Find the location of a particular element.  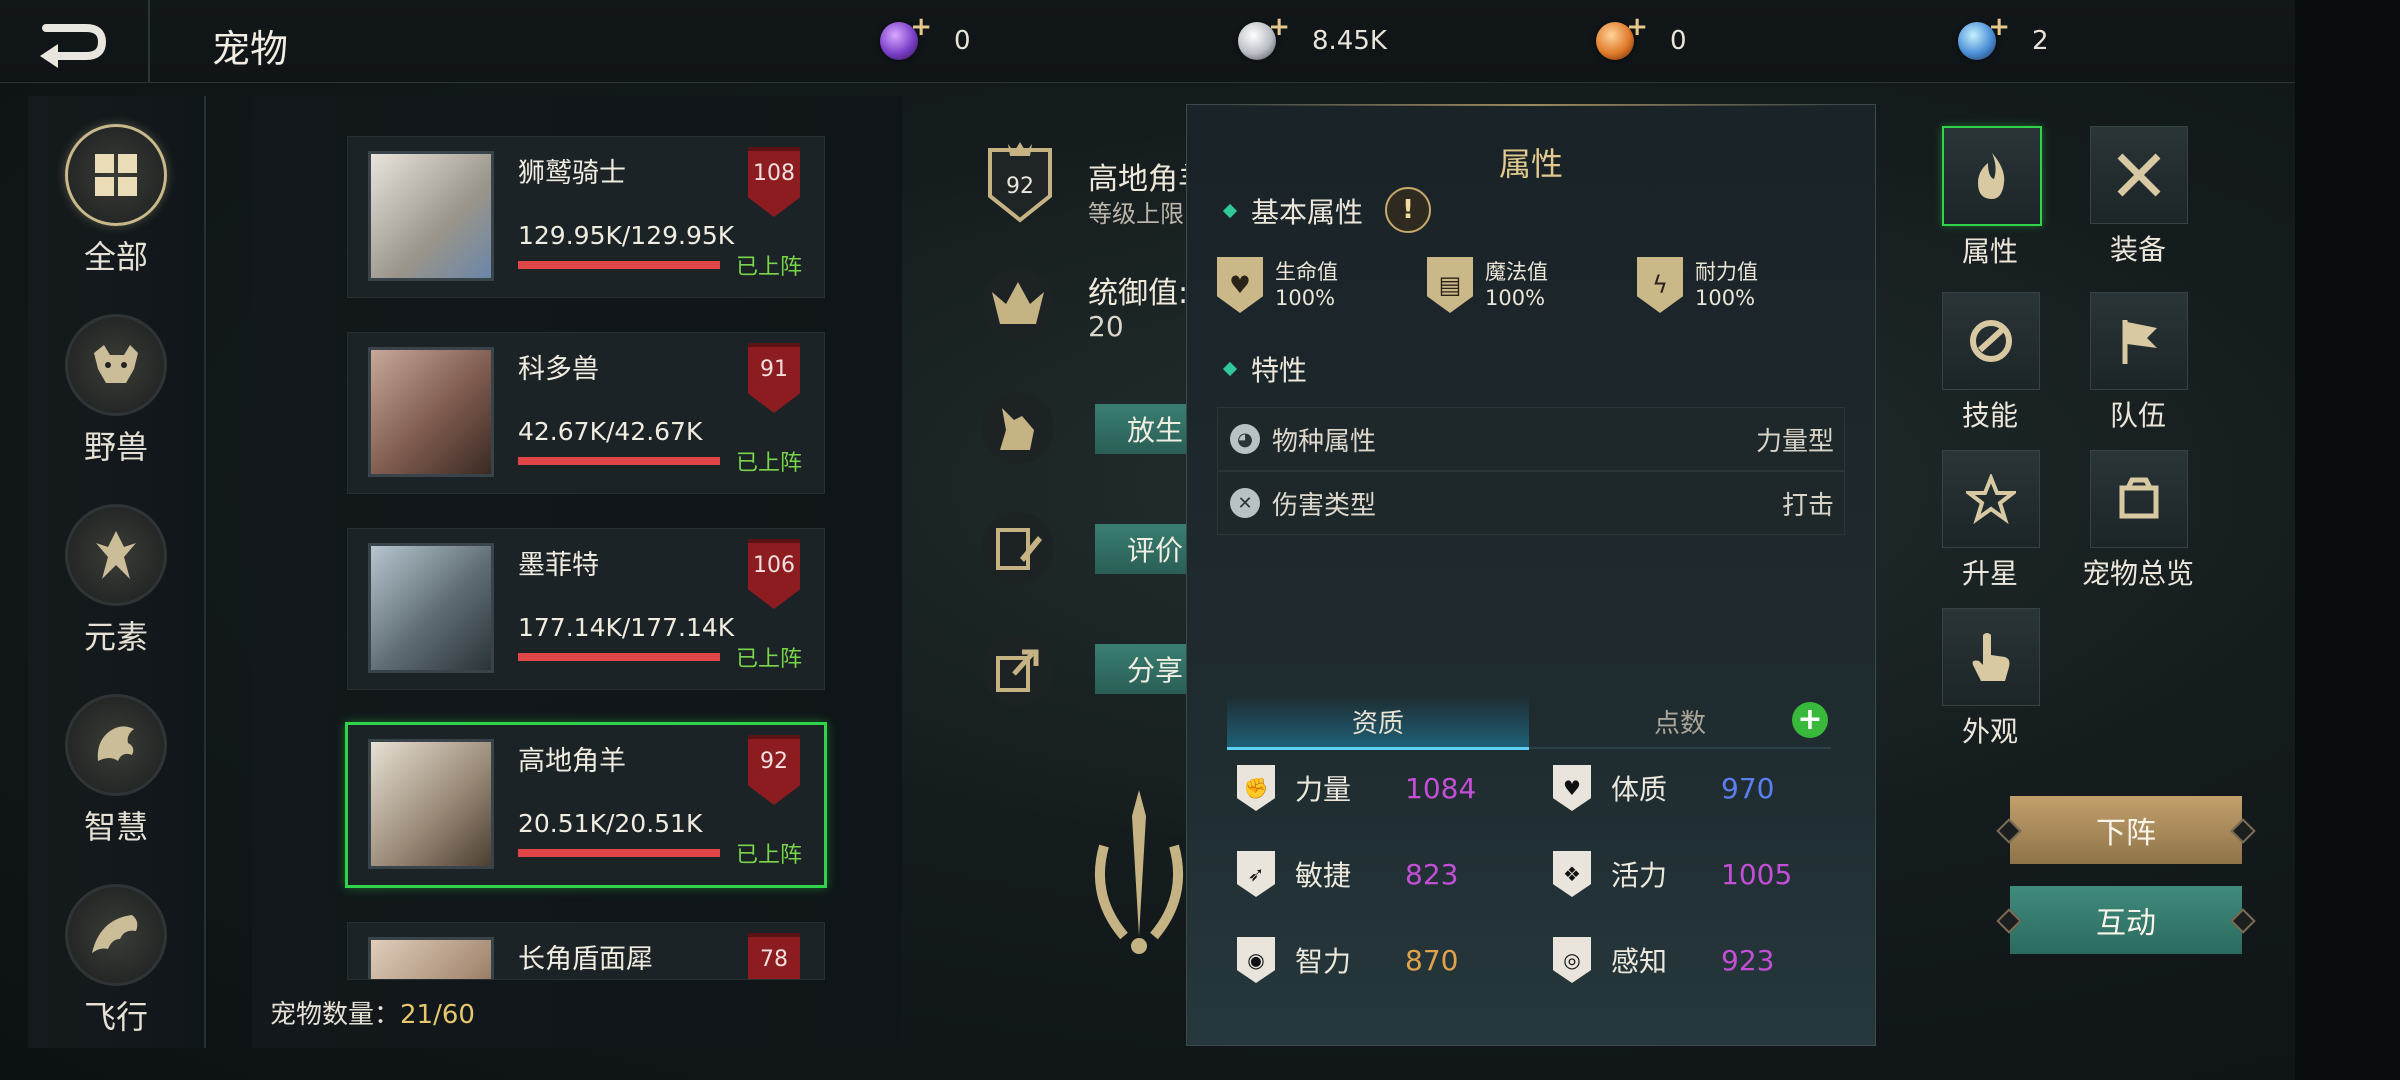

star-icon is located at coordinates (1991, 499).